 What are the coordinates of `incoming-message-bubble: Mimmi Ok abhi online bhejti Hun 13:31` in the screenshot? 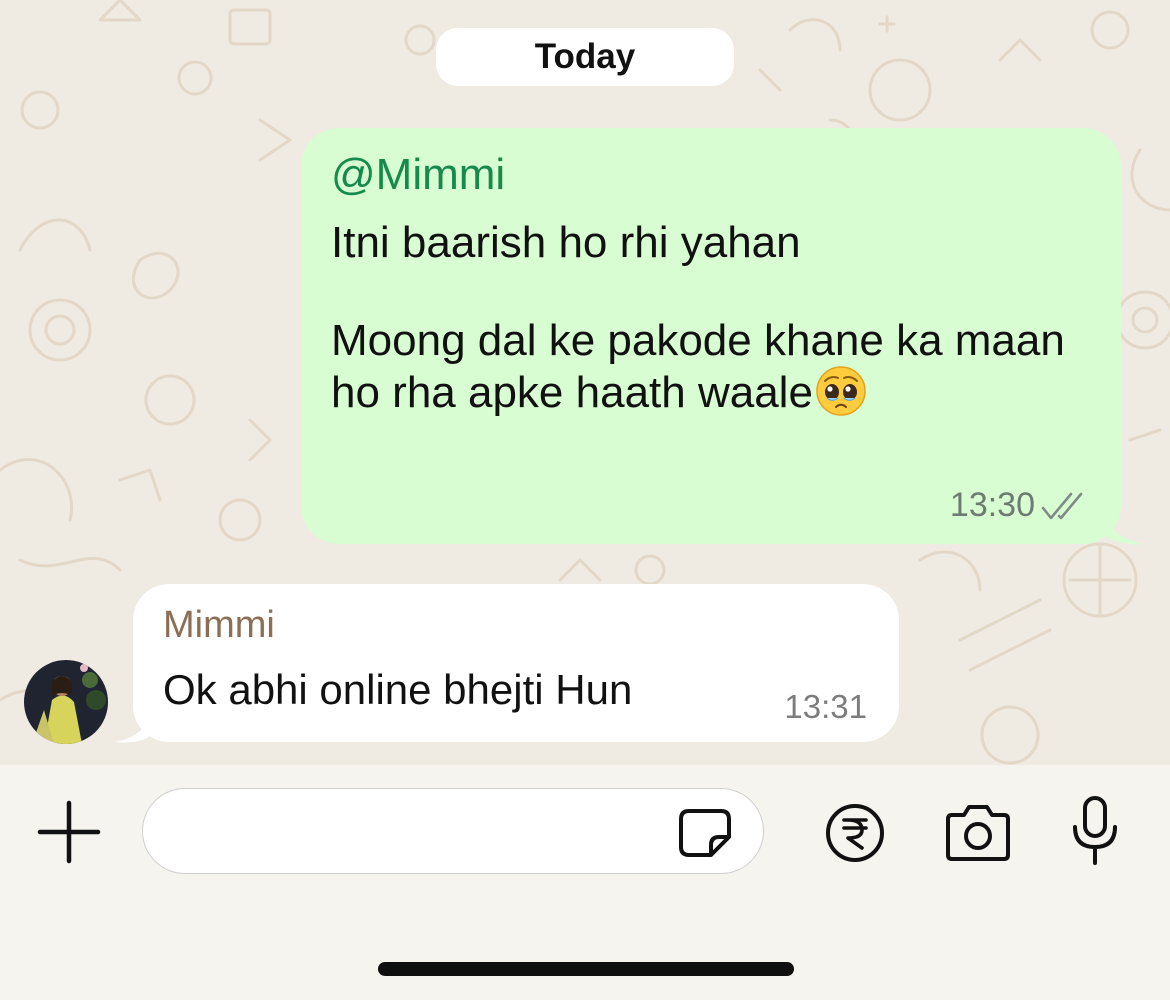 It's located at (516, 663).